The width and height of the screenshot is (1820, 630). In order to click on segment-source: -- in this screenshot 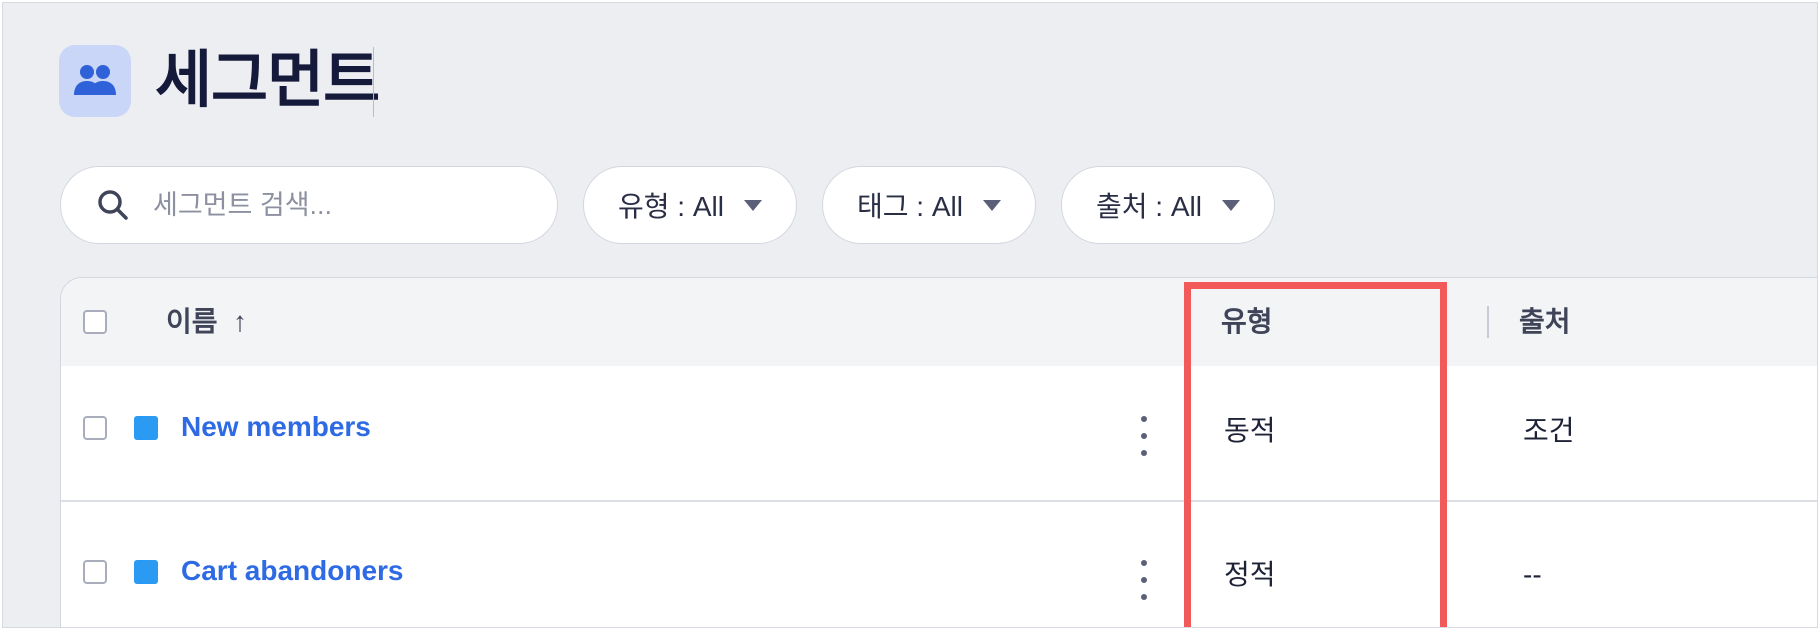, I will do `click(1532, 574)`.